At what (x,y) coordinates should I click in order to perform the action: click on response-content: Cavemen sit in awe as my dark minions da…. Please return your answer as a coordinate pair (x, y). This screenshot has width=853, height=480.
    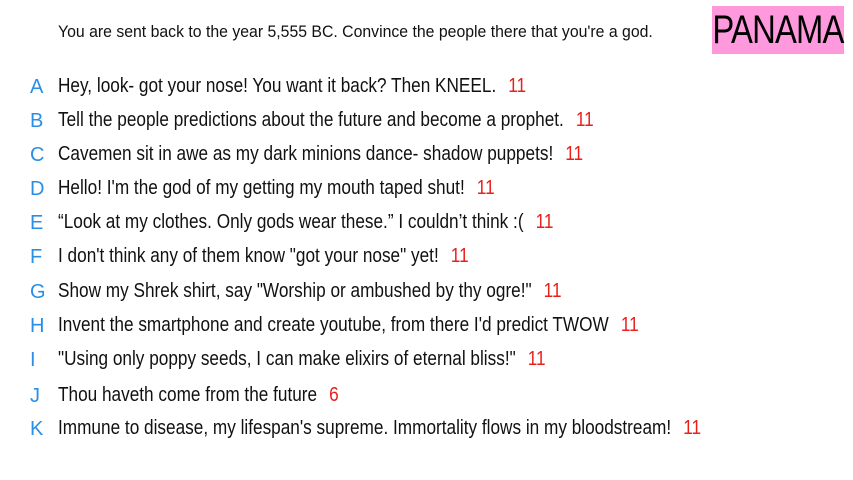
    Looking at the image, I should click on (320, 155).